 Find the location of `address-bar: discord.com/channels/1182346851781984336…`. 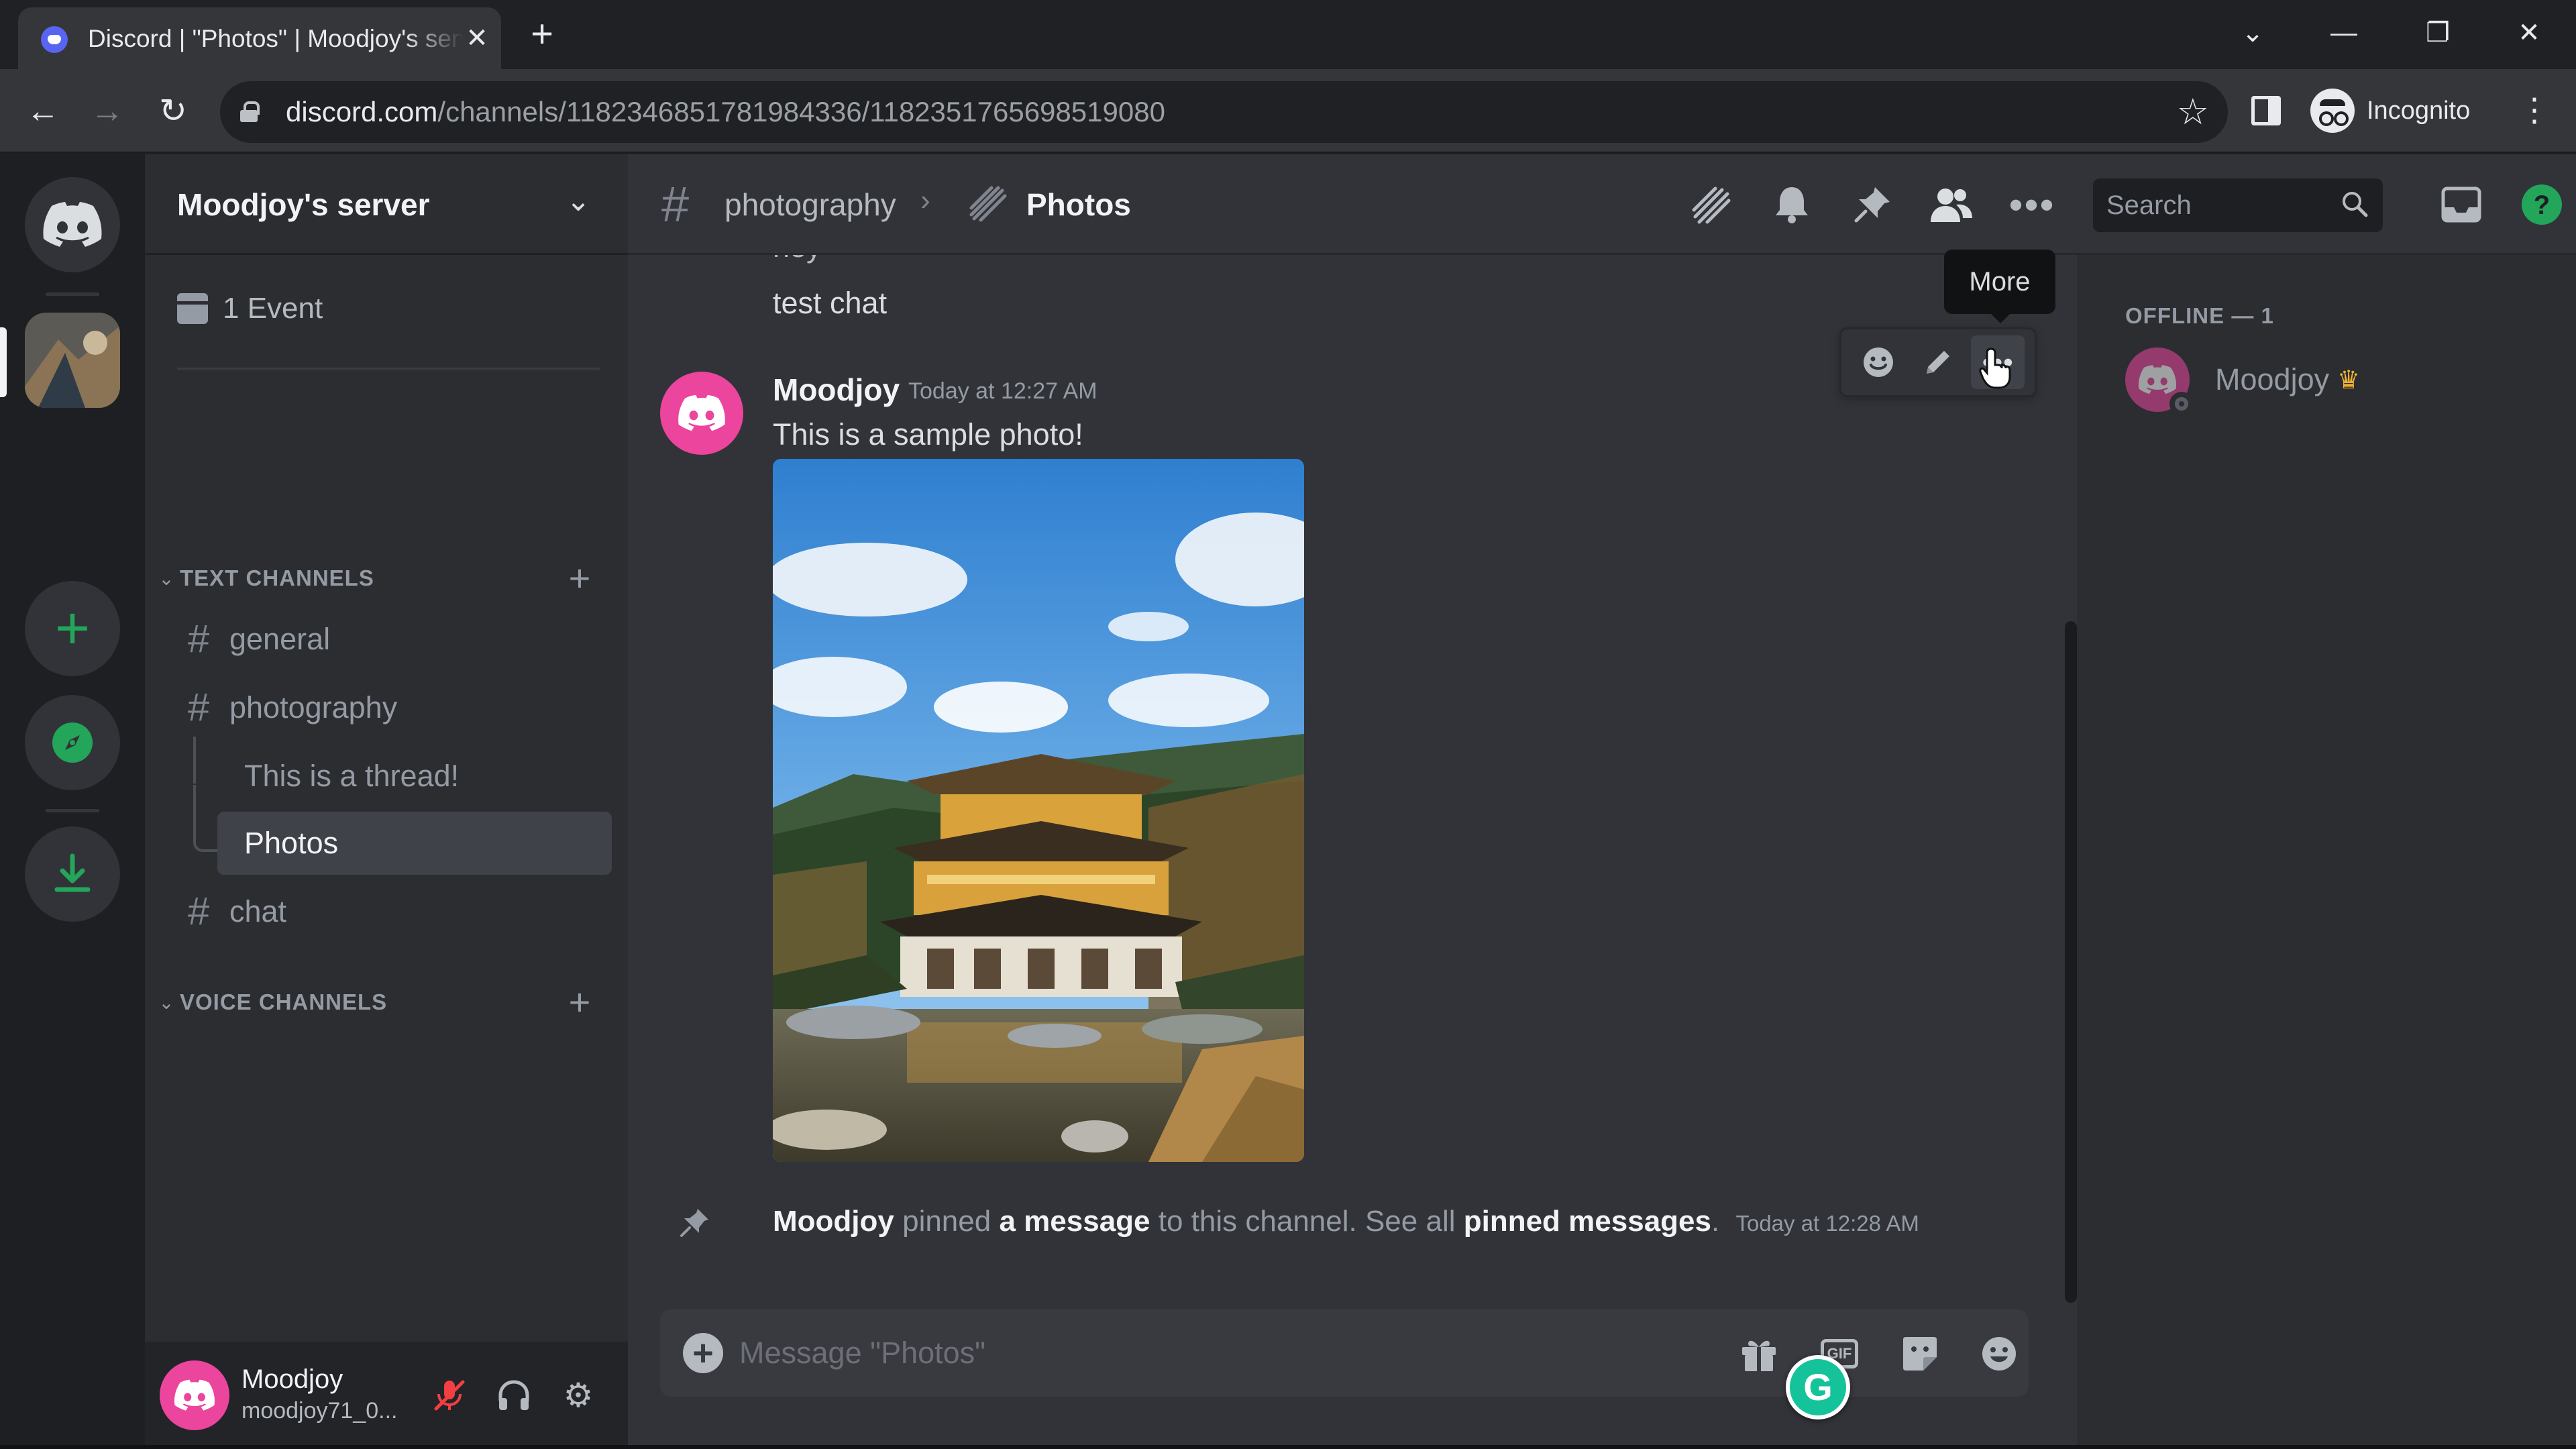

address-bar: discord.com/channels/1182346851781984336… is located at coordinates (1224, 112).